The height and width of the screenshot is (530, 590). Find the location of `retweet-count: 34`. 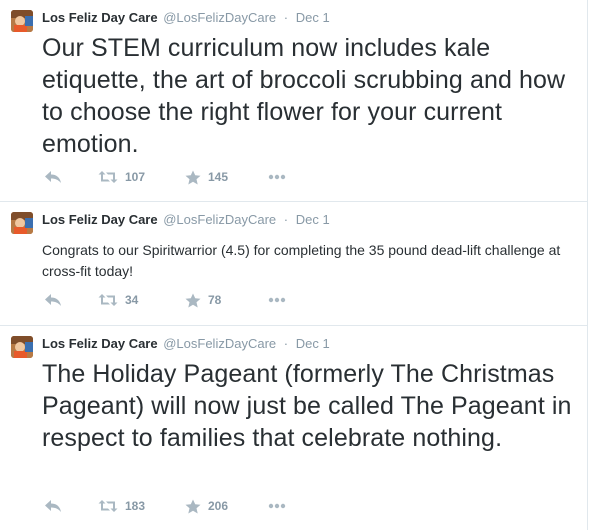

retweet-count: 34 is located at coordinates (132, 300).